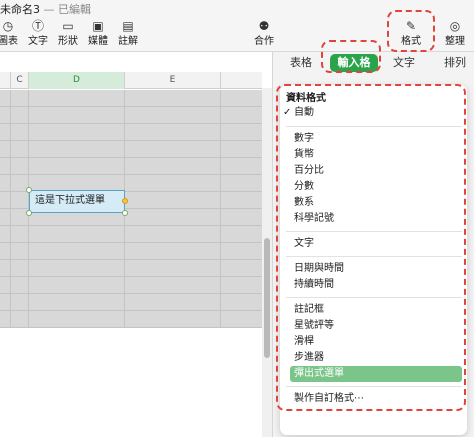  Describe the element at coordinates (29, 190) in the screenshot. I see `selection-handle-top-left` at that location.